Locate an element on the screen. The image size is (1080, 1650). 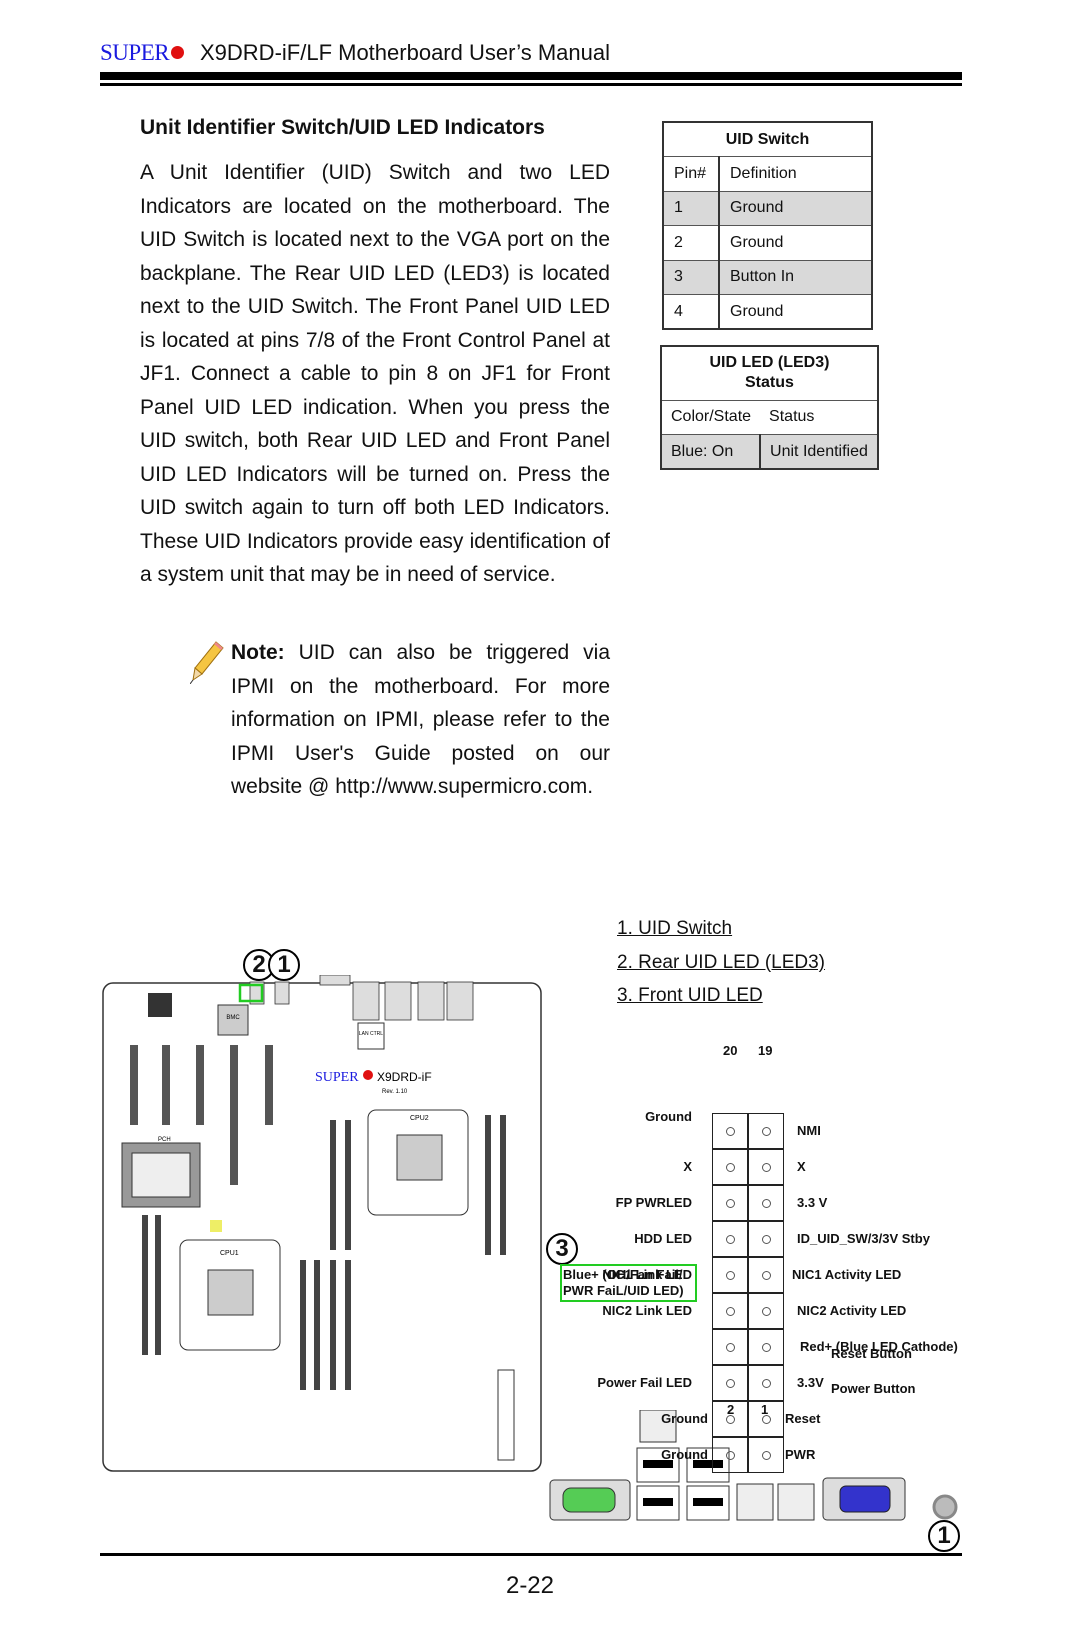
board-model: X9DRD-iF is located at coordinates (404, 1077).